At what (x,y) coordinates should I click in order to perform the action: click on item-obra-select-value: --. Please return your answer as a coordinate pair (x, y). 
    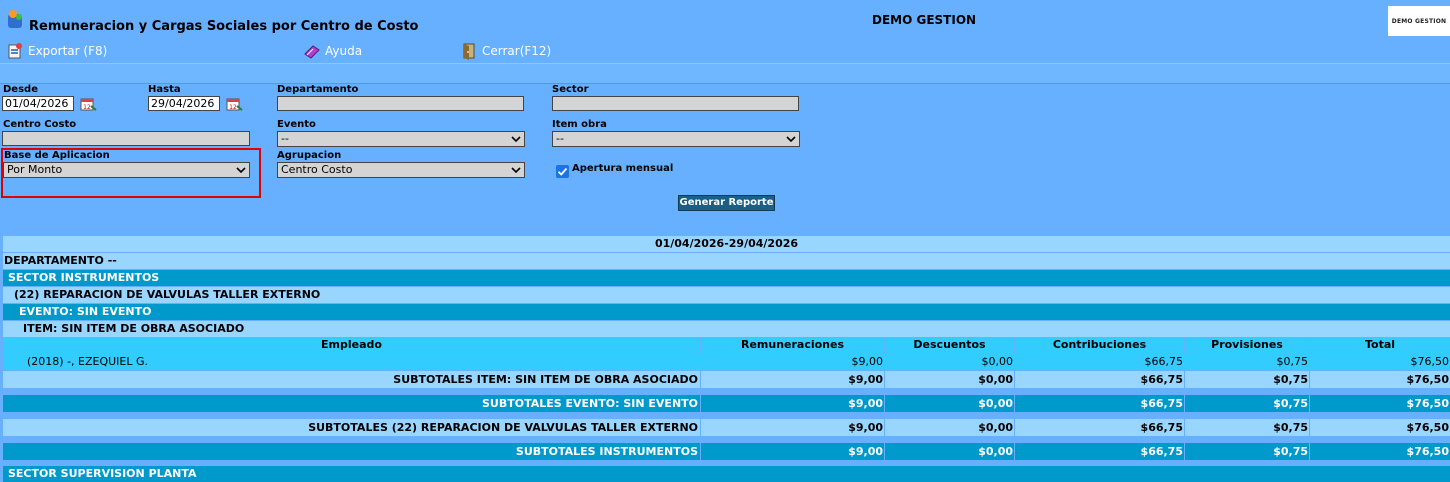
    Looking at the image, I should click on (560, 138).